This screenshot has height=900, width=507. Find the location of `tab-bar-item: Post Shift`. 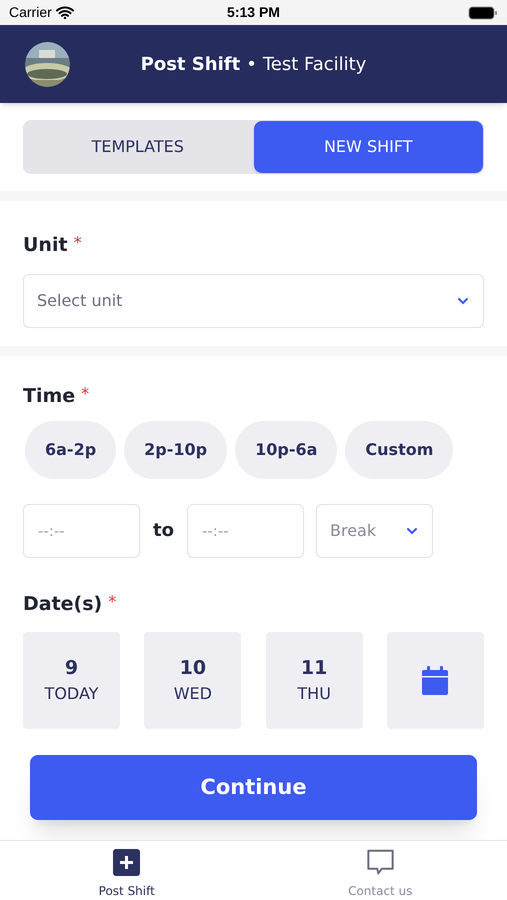

tab-bar-item: Post Shift is located at coordinates (127, 870).